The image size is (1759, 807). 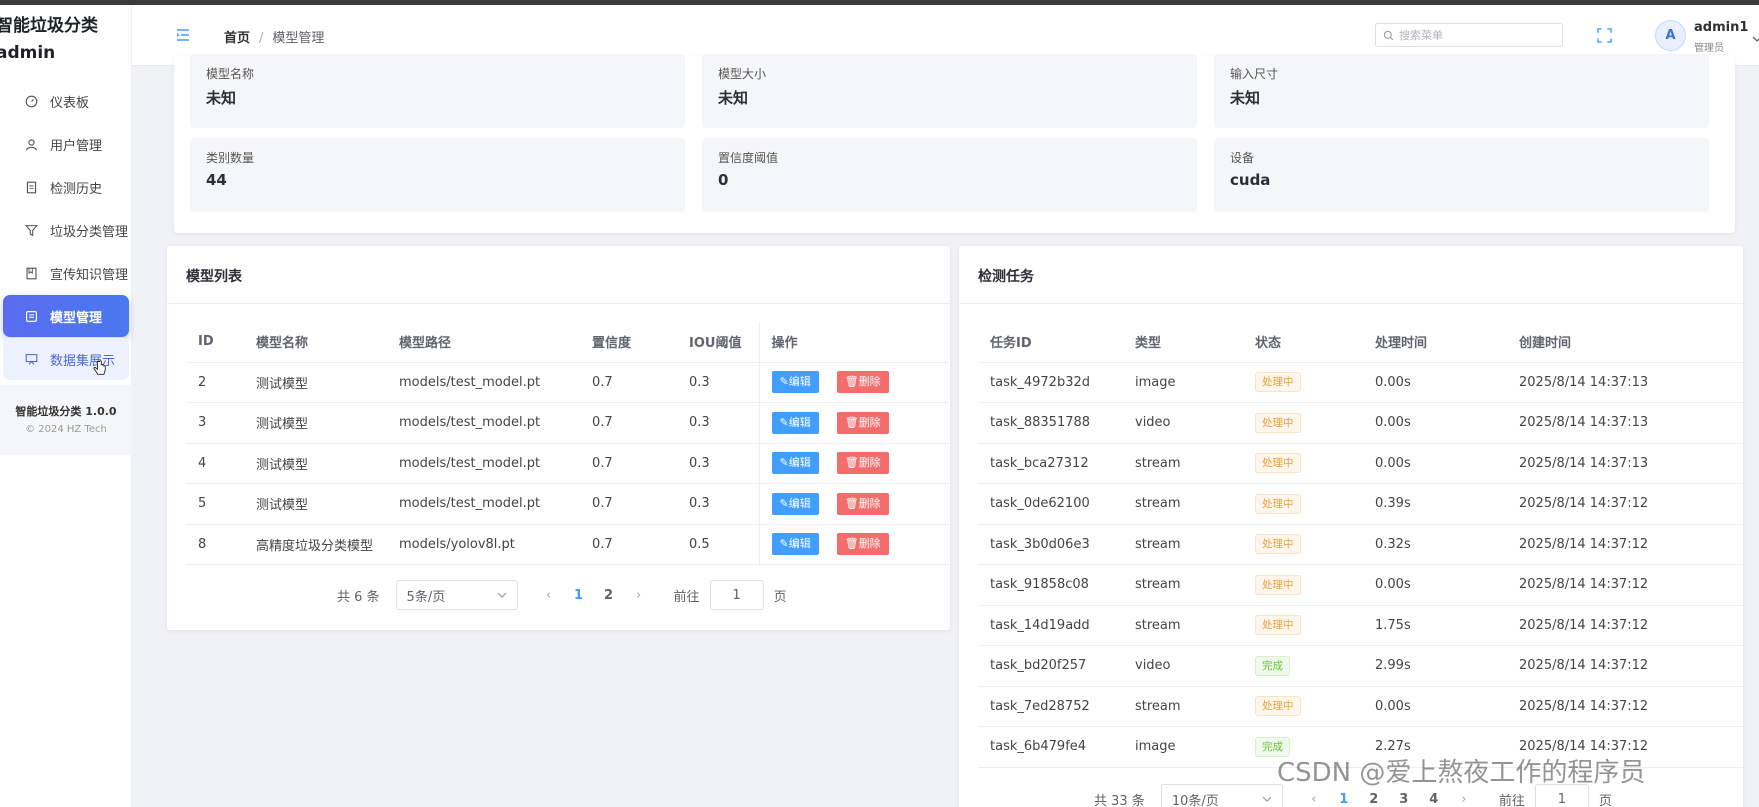 What do you see at coordinates (66, 359) in the screenshot?
I see `sidebar-item-datasets: 数据集展示` at bounding box center [66, 359].